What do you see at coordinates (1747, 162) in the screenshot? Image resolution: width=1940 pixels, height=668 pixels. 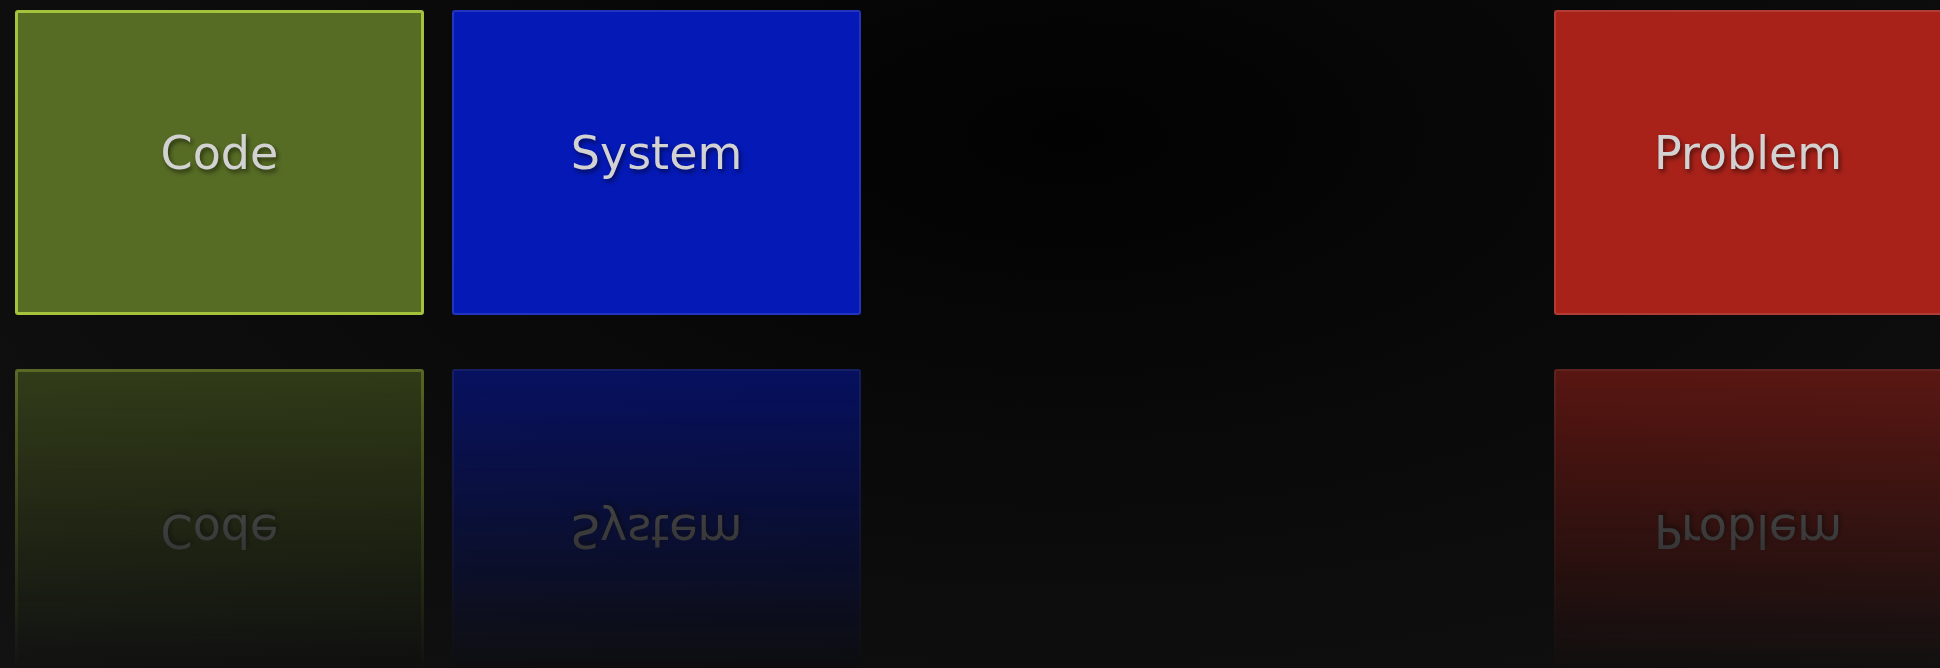 I see `menu-tile: Problem` at bounding box center [1747, 162].